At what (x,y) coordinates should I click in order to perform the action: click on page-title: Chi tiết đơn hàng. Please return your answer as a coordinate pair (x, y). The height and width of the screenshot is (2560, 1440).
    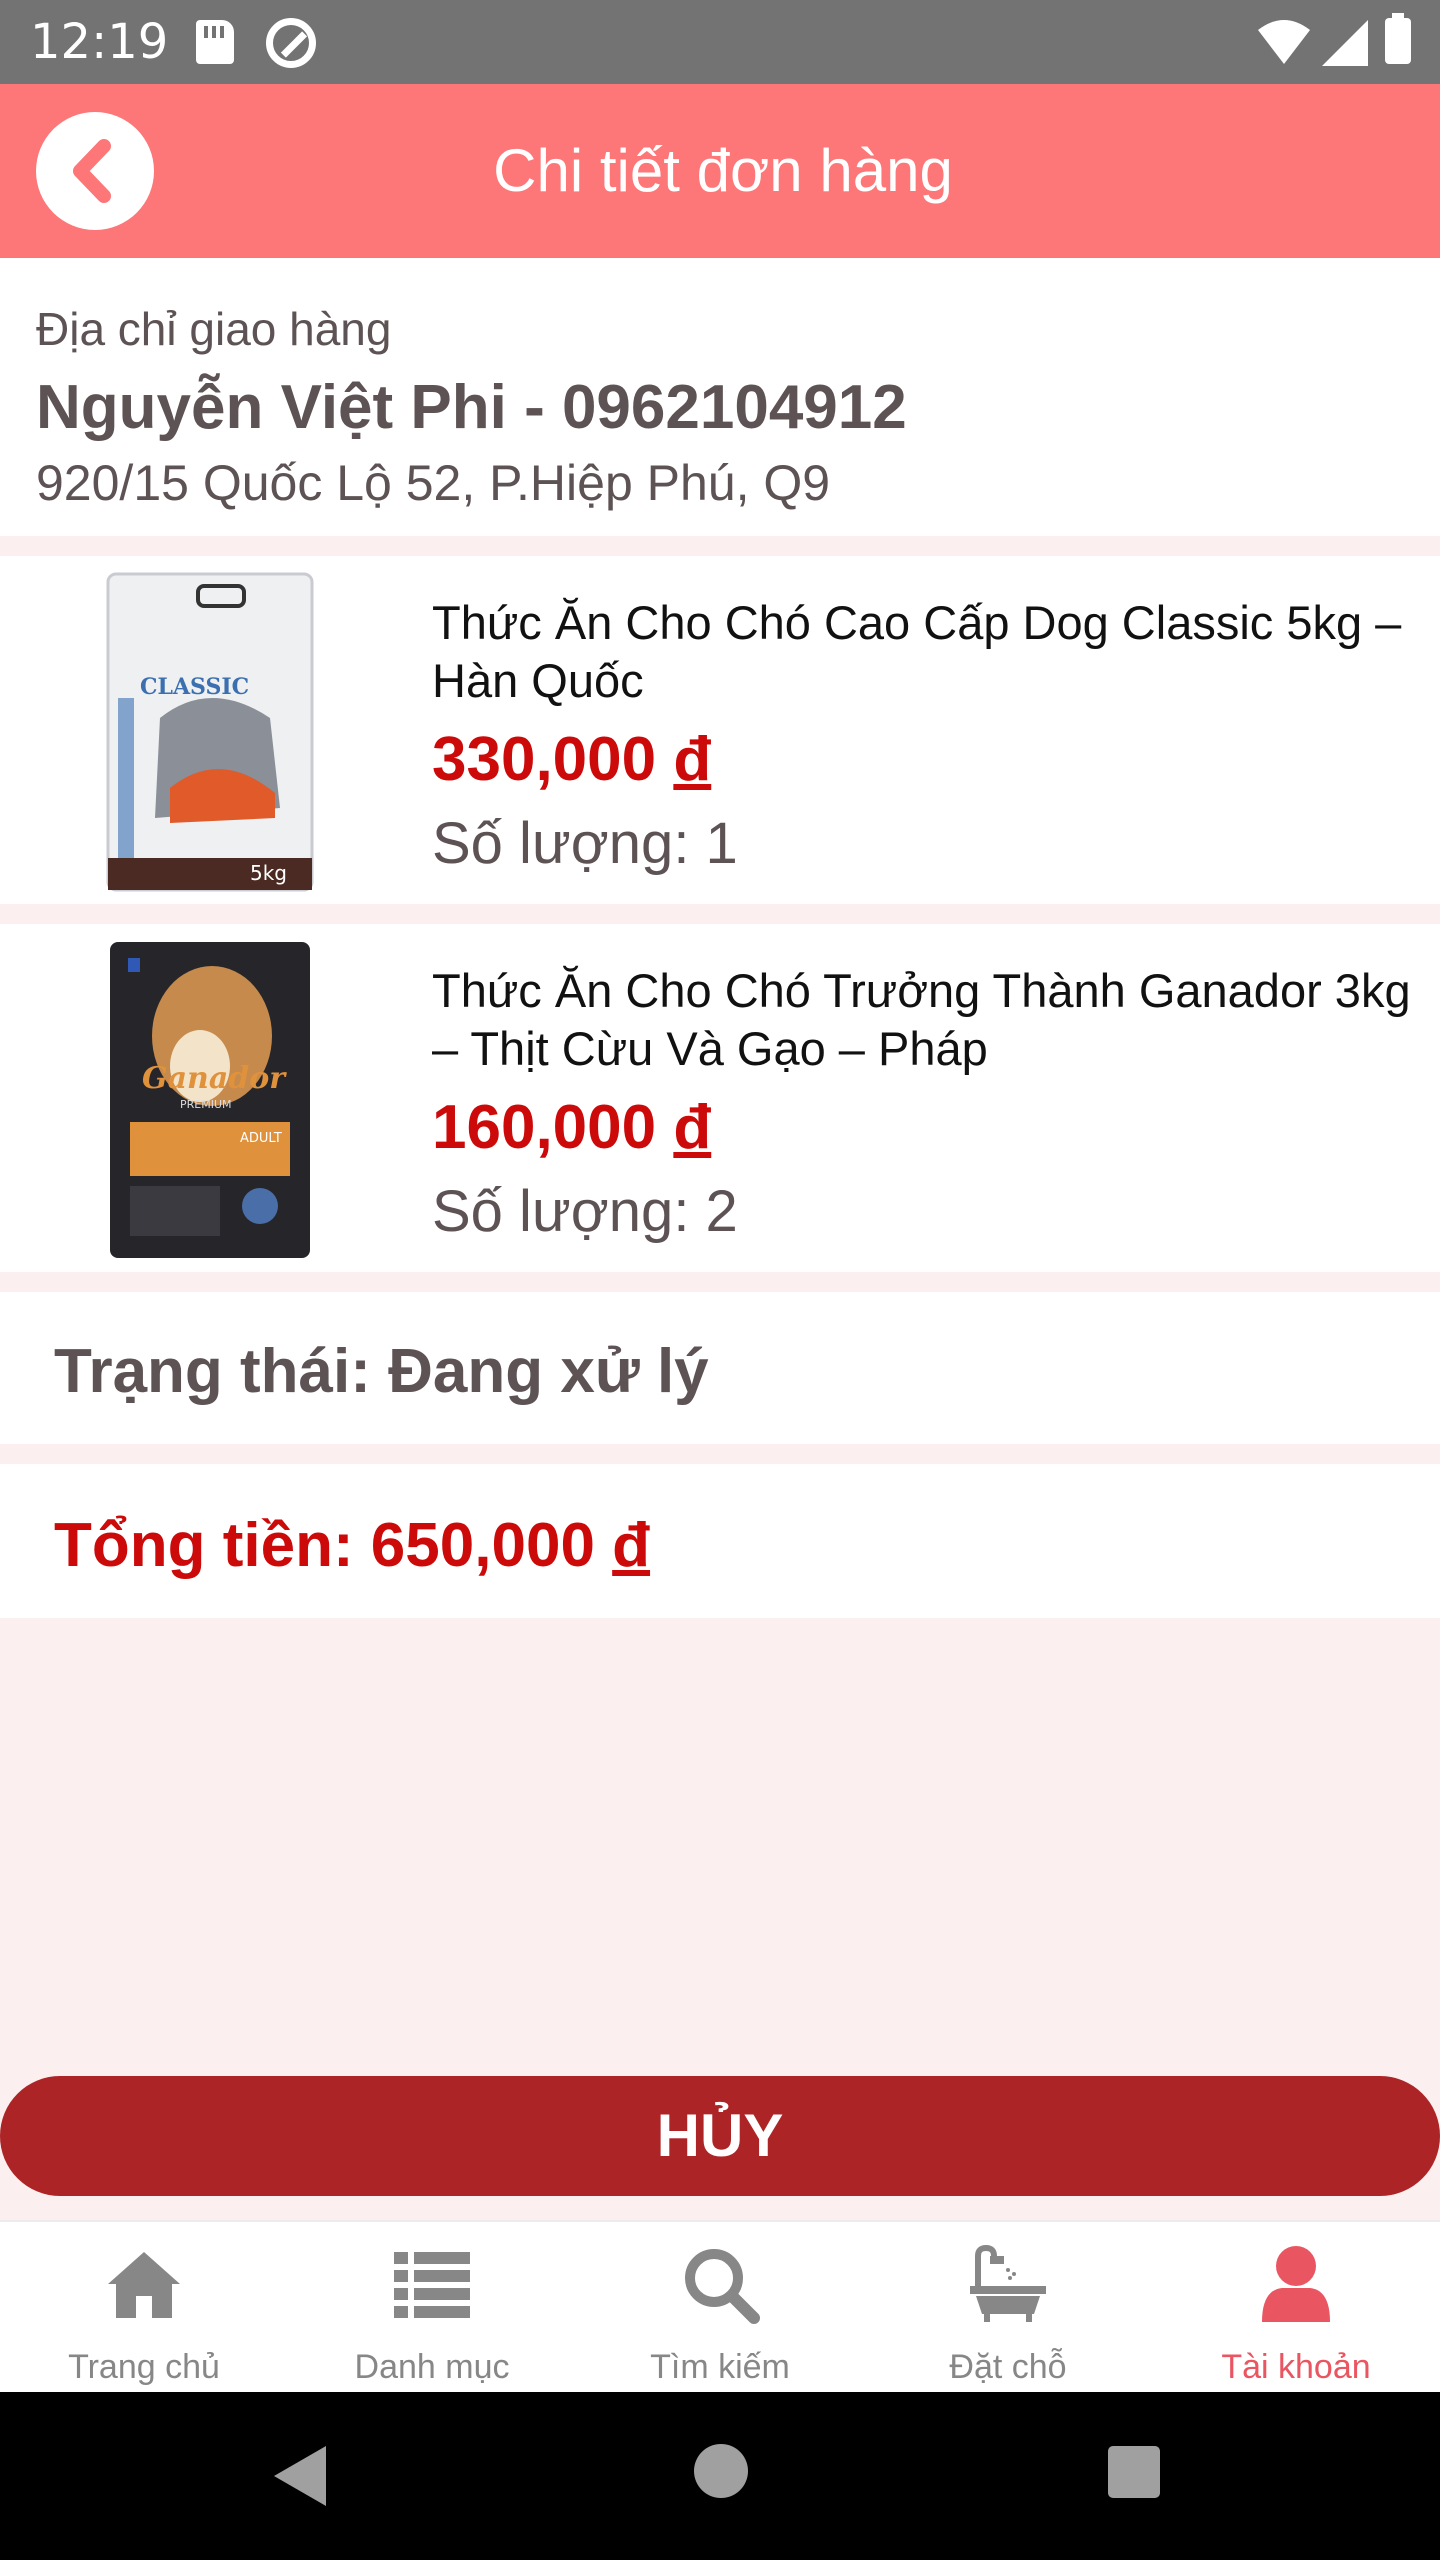
    Looking at the image, I should click on (723, 170).